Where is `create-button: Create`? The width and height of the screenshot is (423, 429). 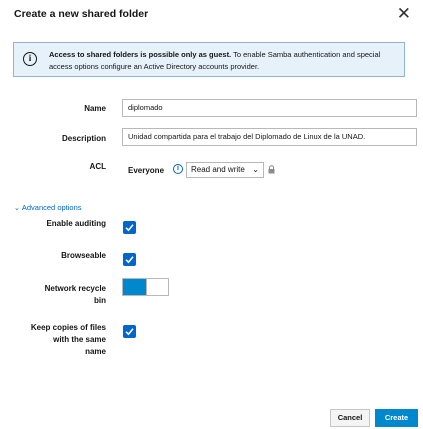 create-button: Create is located at coordinates (396, 418).